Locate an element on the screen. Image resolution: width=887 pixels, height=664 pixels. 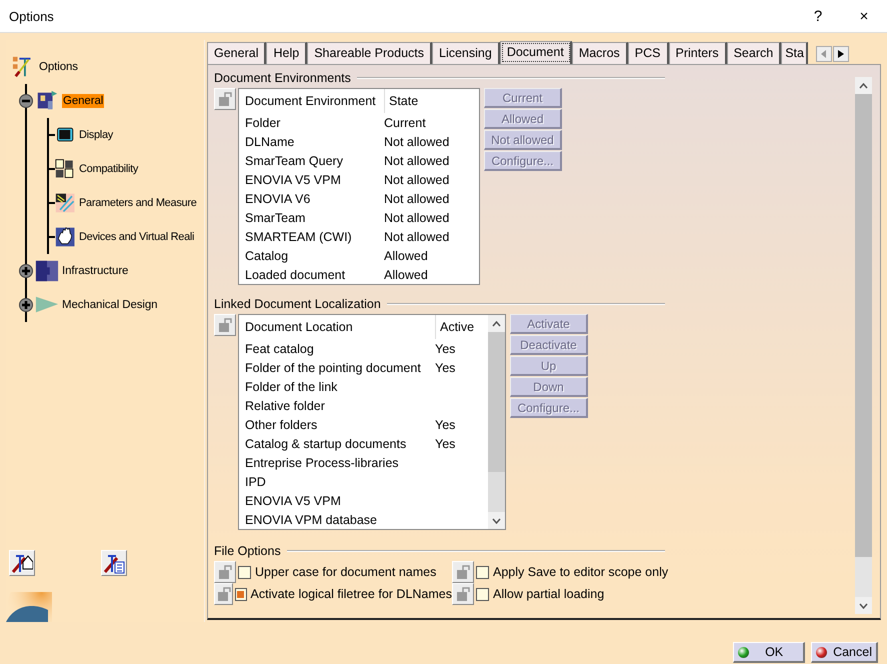
tree-item: Compatibility is located at coordinates (108, 169).